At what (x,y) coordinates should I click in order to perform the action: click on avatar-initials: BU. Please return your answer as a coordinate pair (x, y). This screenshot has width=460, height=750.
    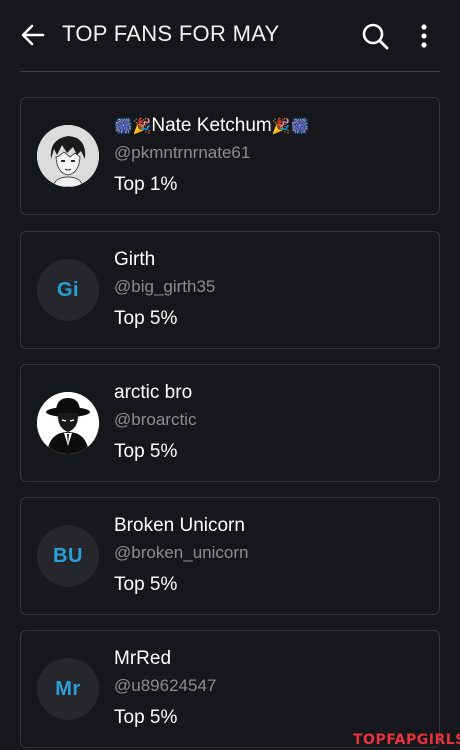
    Looking at the image, I should click on (68, 555).